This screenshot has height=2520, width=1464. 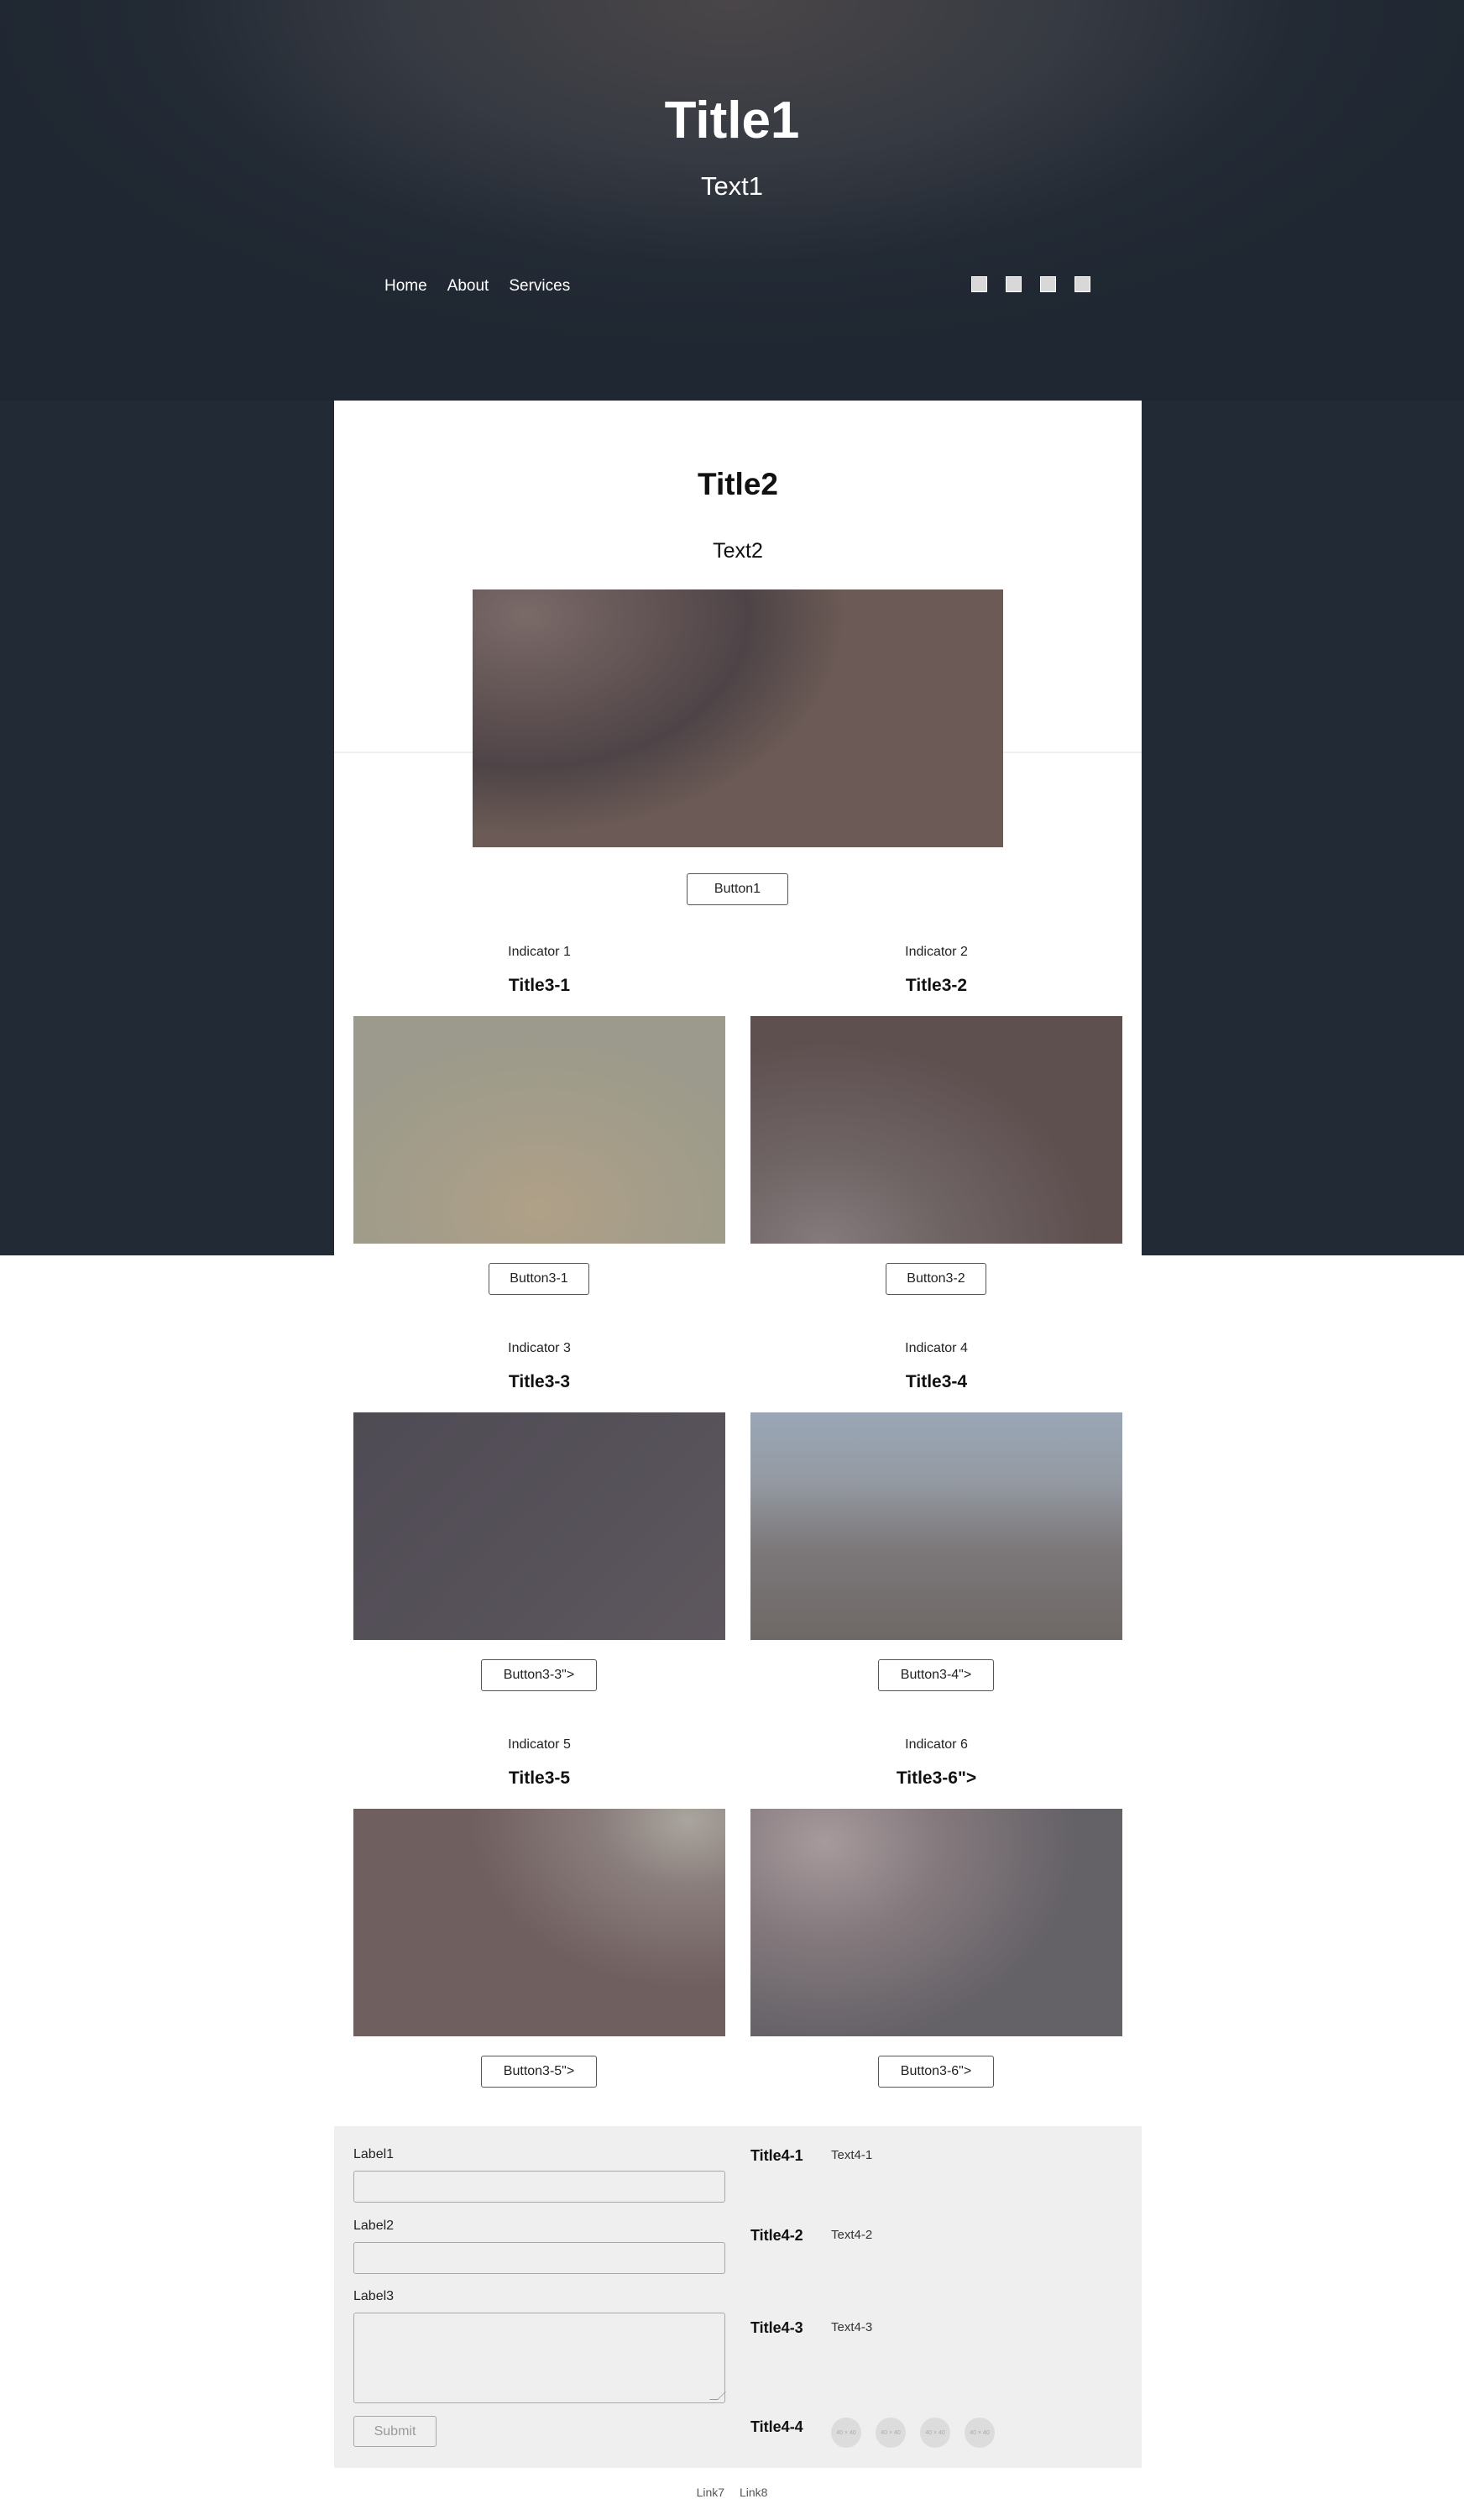 I want to click on nav-services: Services, so click(x=539, y=286).